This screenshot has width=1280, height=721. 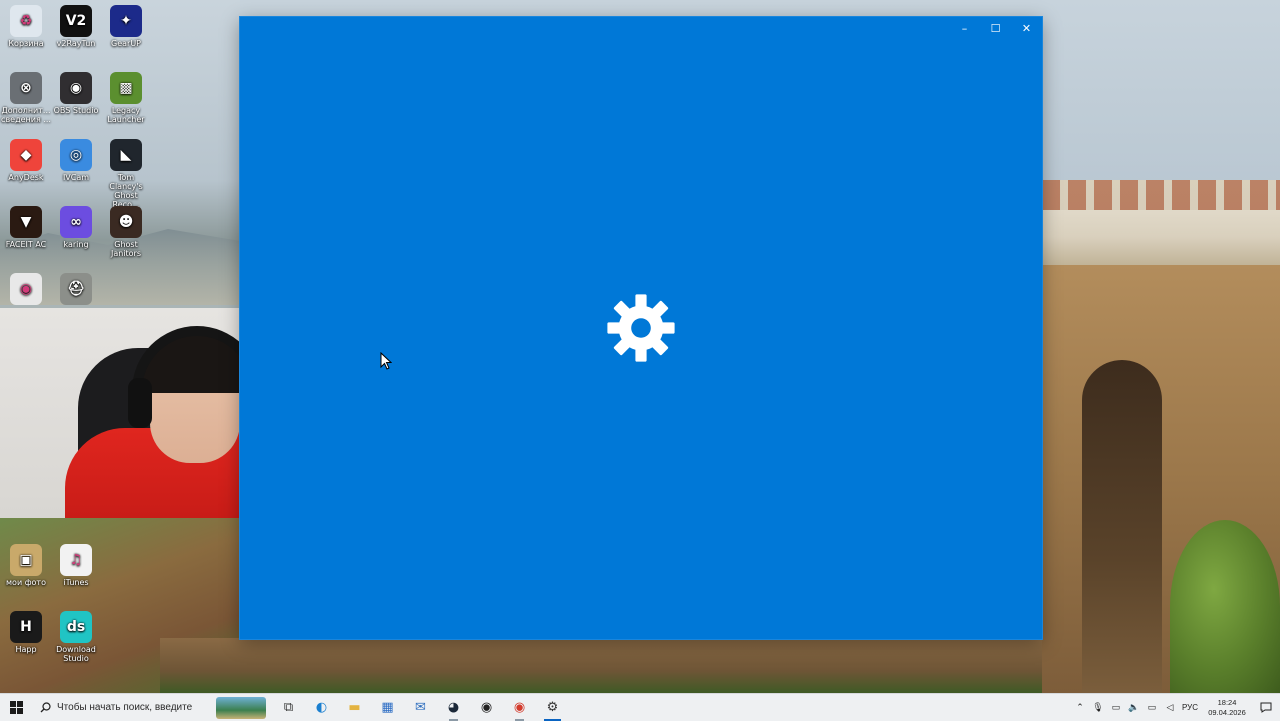 I want to click on minecraft-icon: ▩, so click(x=126, y=88).